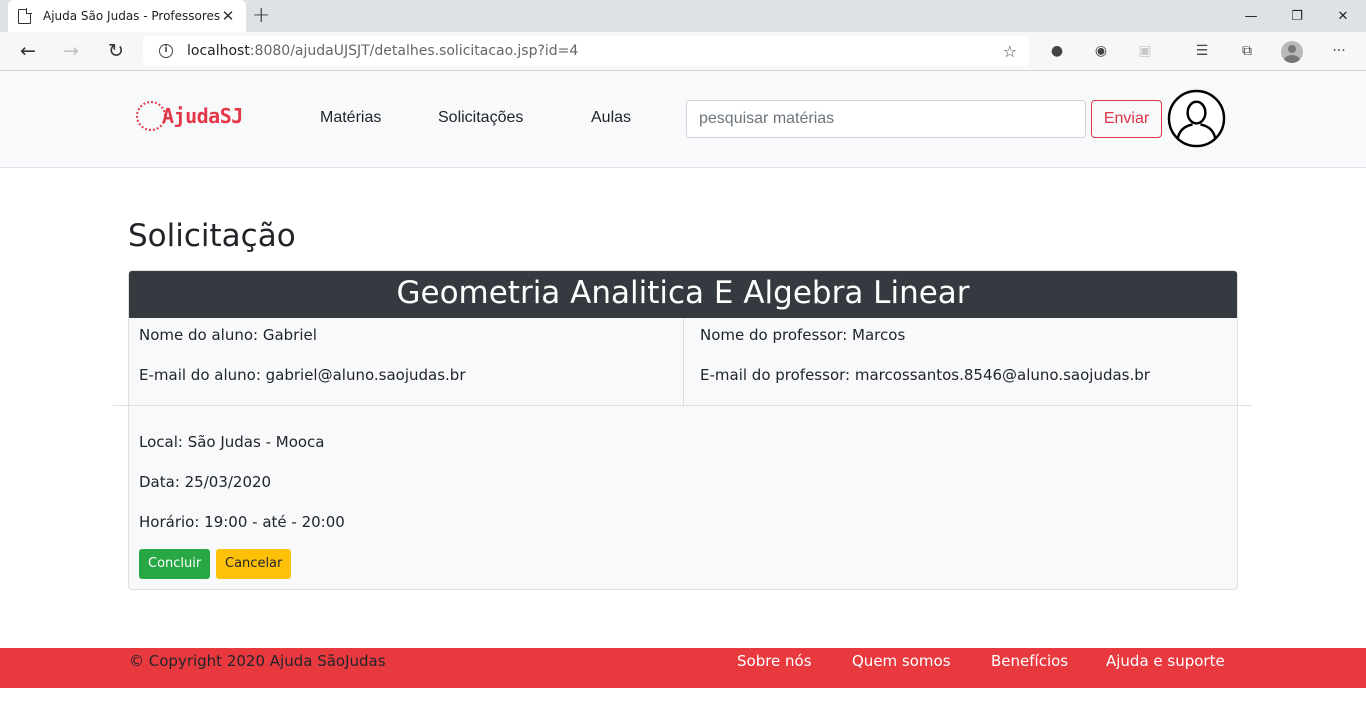 Image resolution: width=1366 pixels, height=728 pixels. I want to click on window-controls: — ❐ ✕, so click(1297, 16).